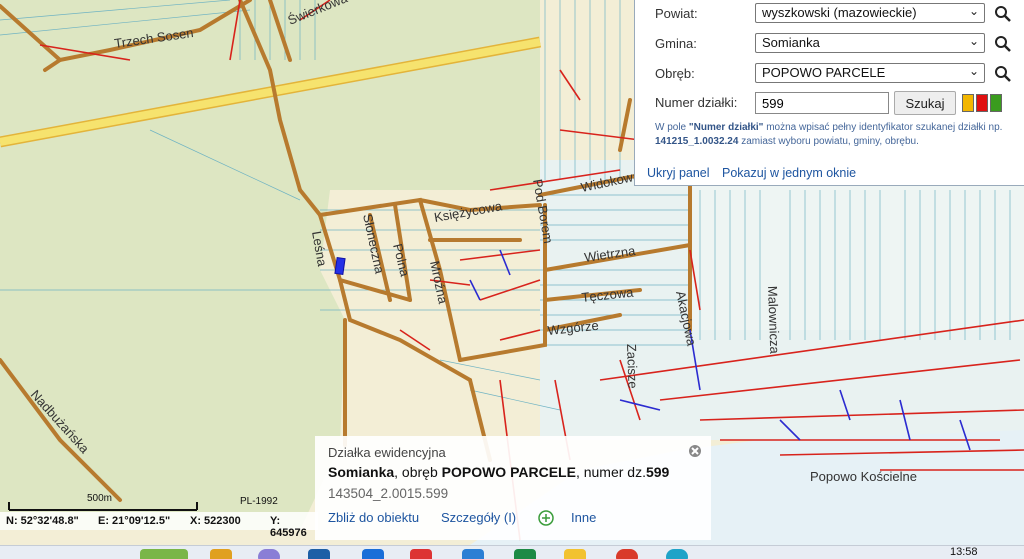 This screenshot has height=559, width=1024. I want to click on powiat-select: wyszkowski (mazowieckie) ⌄, so click(870, 13).